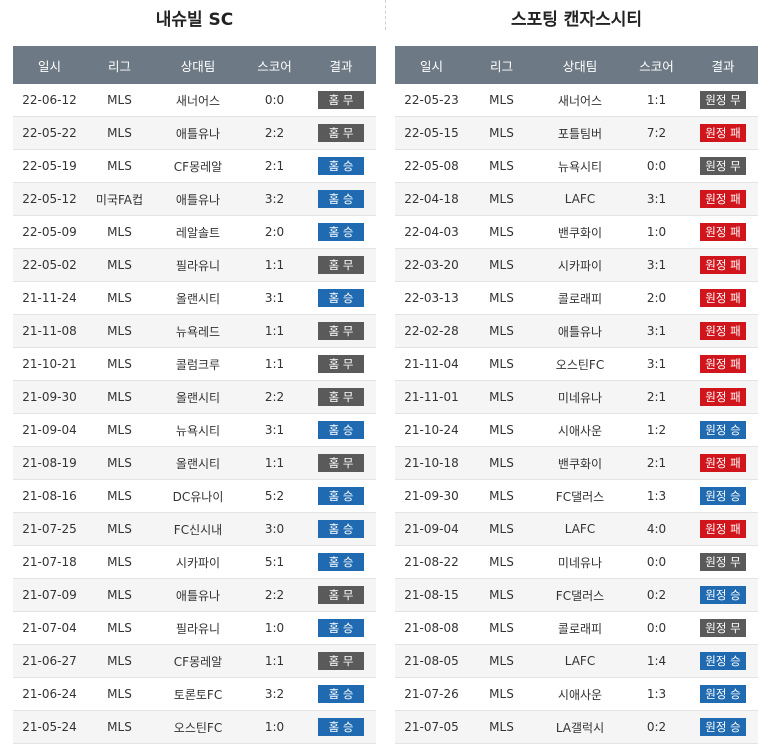 The width and height of the screenshot is (771, 753). Describe the element at coordinates (580, 298) in the screenshot. I see `opponent-cell: 콜로래피` at that location.